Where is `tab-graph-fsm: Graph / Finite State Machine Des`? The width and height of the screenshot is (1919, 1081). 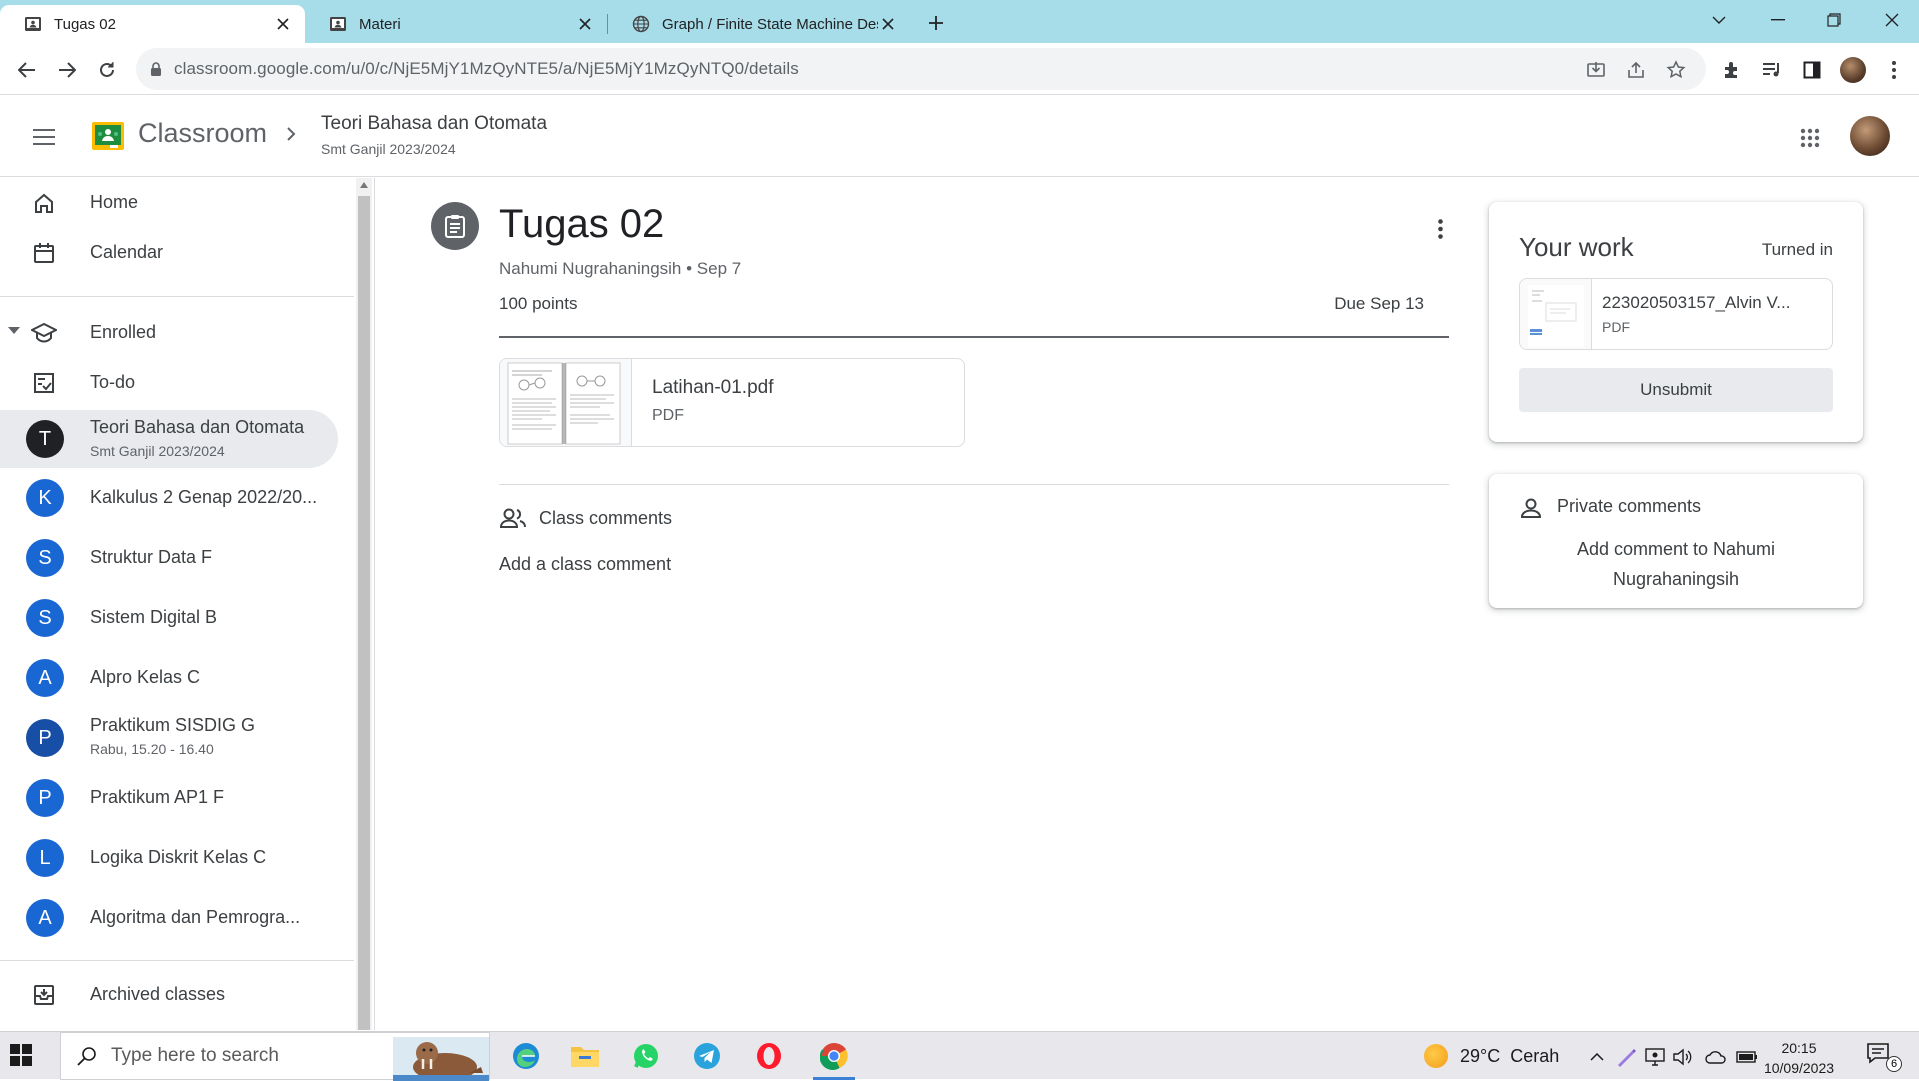 tab-graph-fsm: Graph / Finite State Machine Des is located at coordinates (759, 24).